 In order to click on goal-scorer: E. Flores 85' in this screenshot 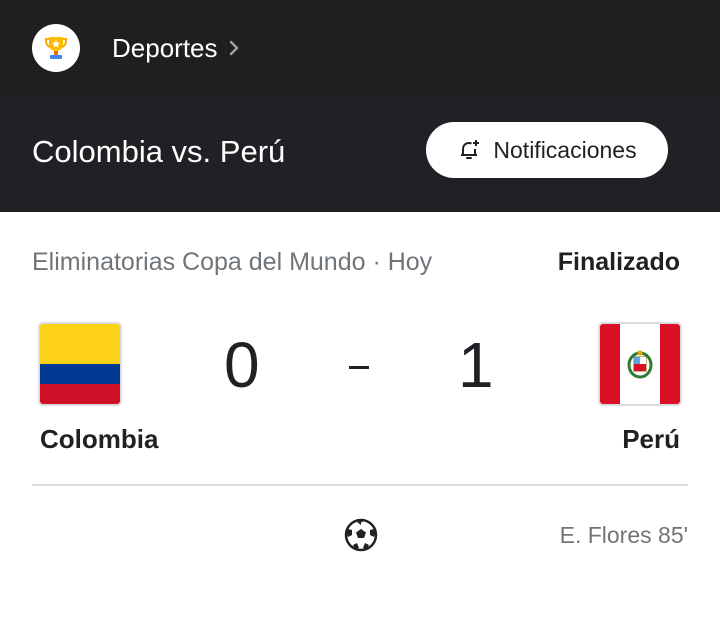, I will do `click(623, 535)`.